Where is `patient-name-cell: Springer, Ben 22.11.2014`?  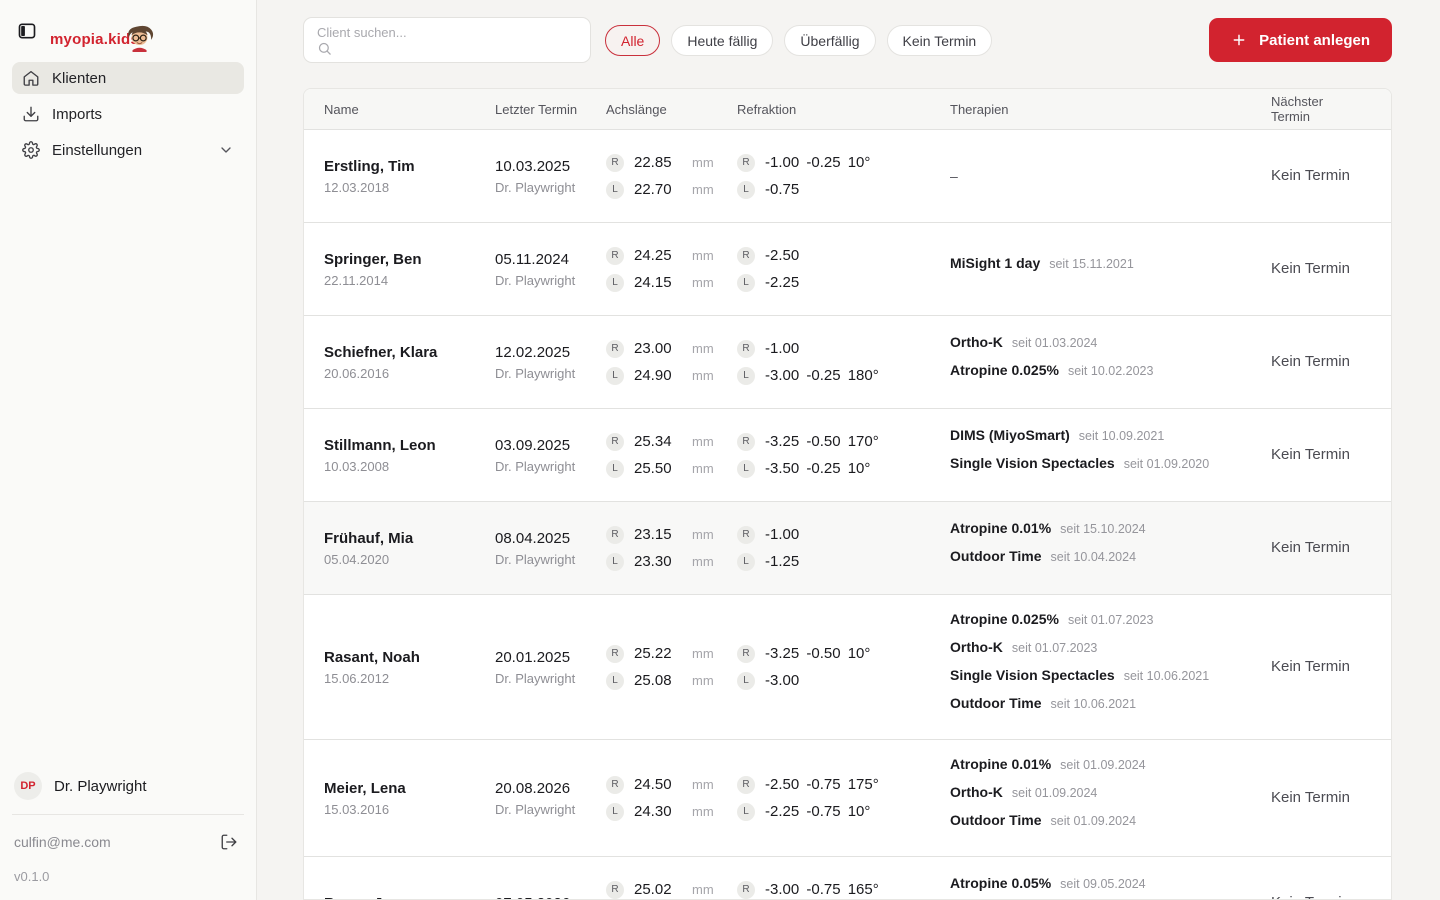 patient-name-cell: Springer, Ben 22.11.2014 is located at coordinates (409, 269).